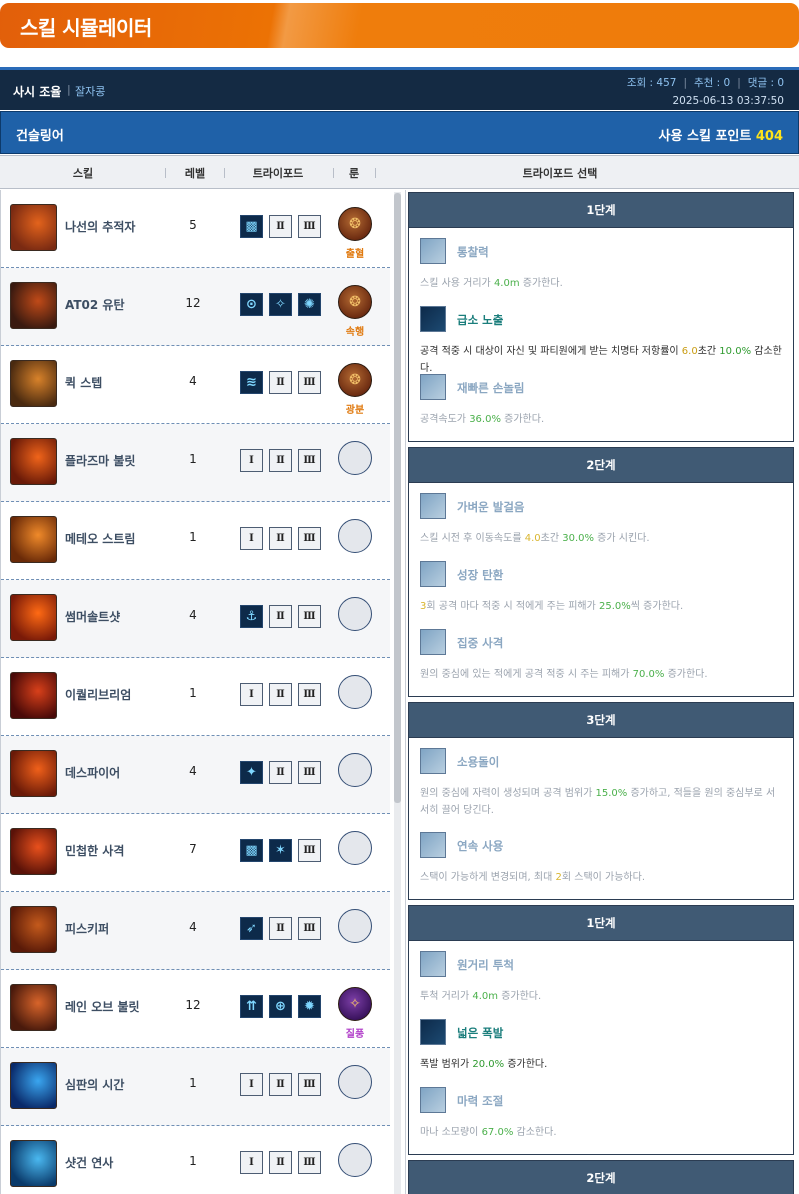 The image size is (799, 1194). Describe the element at coordinates (92, 772) in the screenshot. I see `skill-name: 데스파이어` at that location.